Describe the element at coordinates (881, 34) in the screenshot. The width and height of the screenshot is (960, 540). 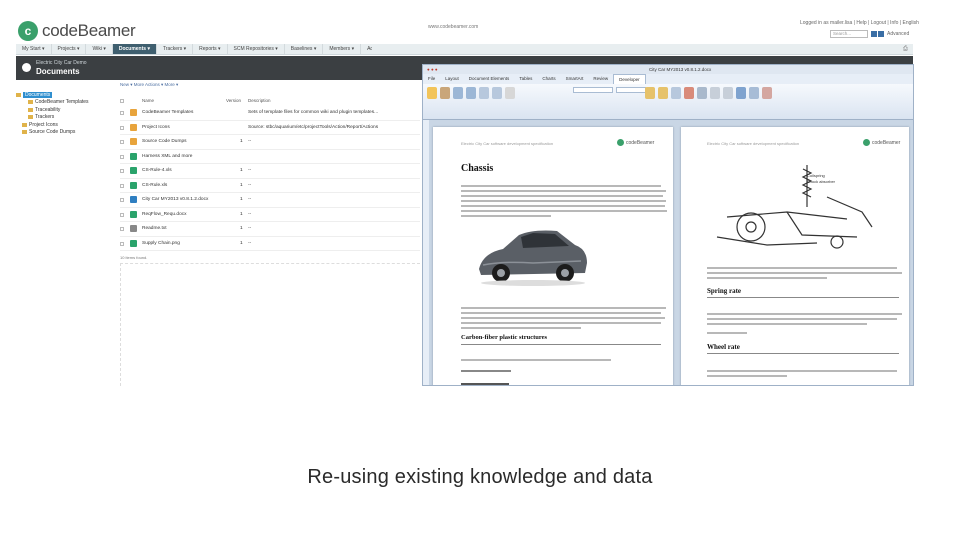
I see `search-help-icon` at that location.